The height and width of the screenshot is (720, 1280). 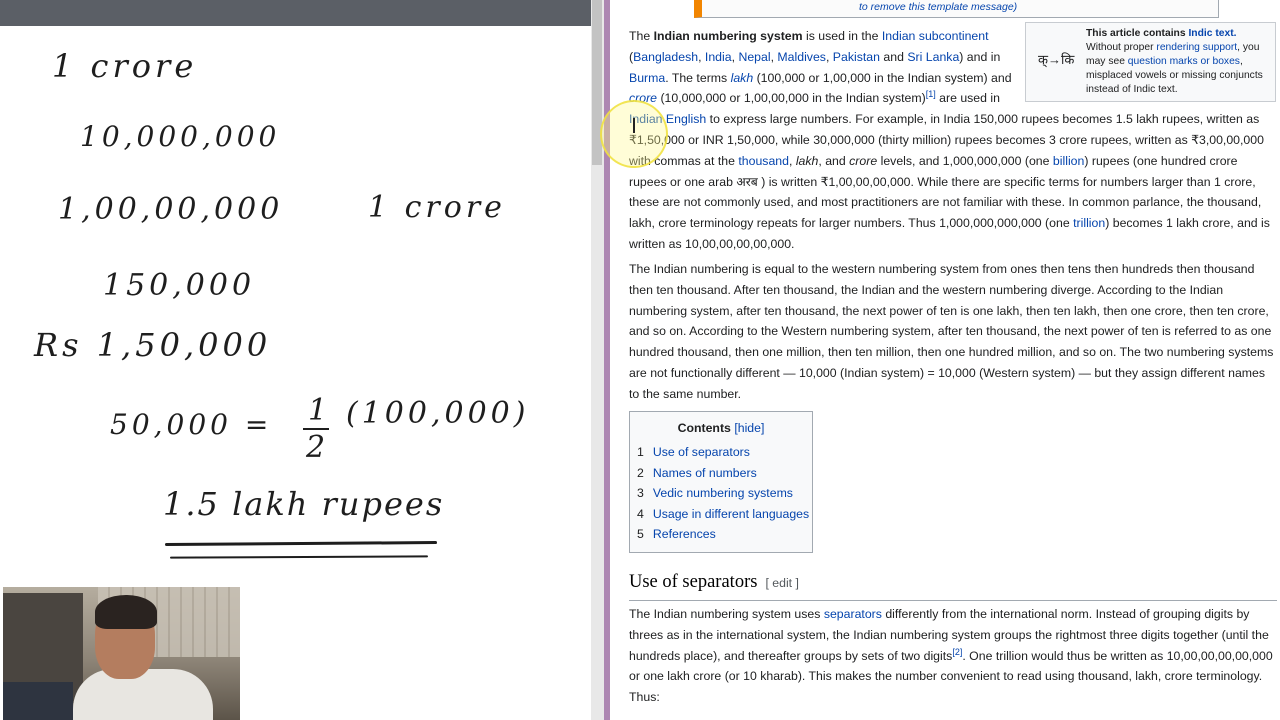 I want to click on handwriting-50000-eq: 50,000 =, so click(x=191, y=424).